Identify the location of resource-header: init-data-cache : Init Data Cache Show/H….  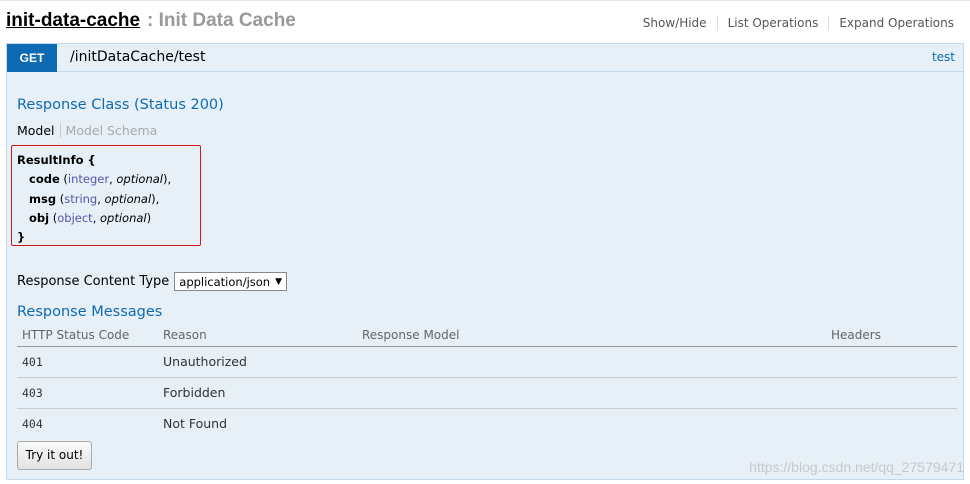
(485, 23).